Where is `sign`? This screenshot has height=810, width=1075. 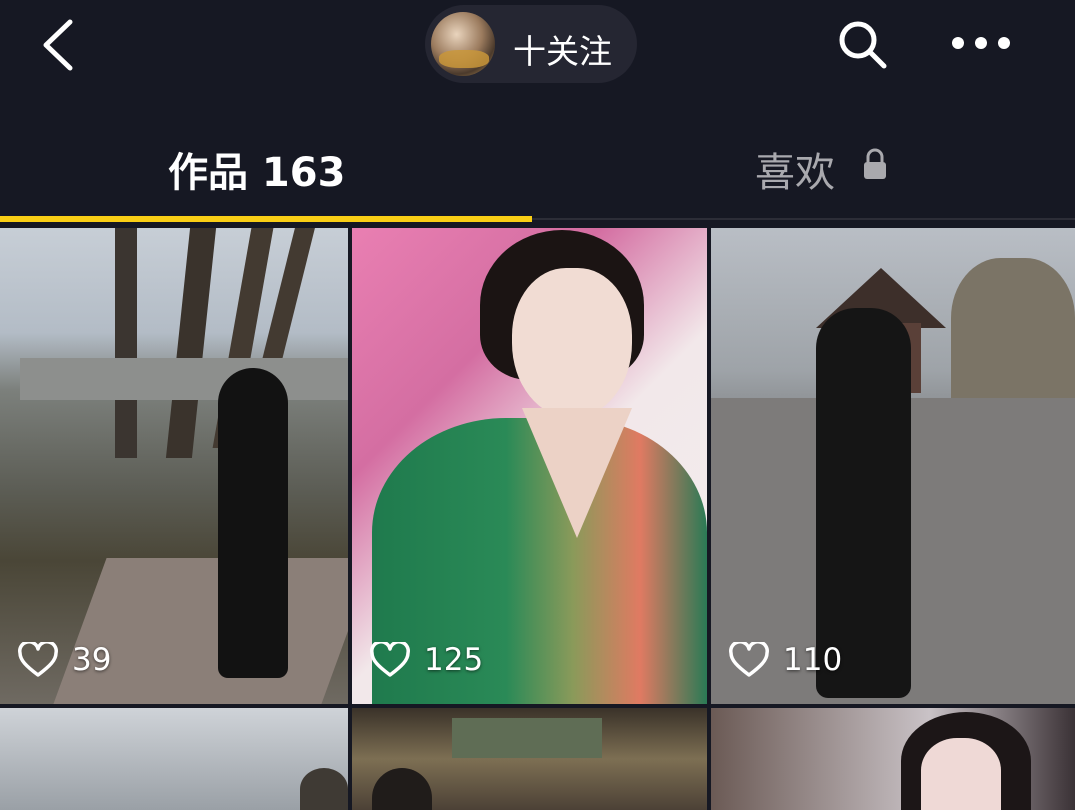 sign is located at coordinates (527, 738).